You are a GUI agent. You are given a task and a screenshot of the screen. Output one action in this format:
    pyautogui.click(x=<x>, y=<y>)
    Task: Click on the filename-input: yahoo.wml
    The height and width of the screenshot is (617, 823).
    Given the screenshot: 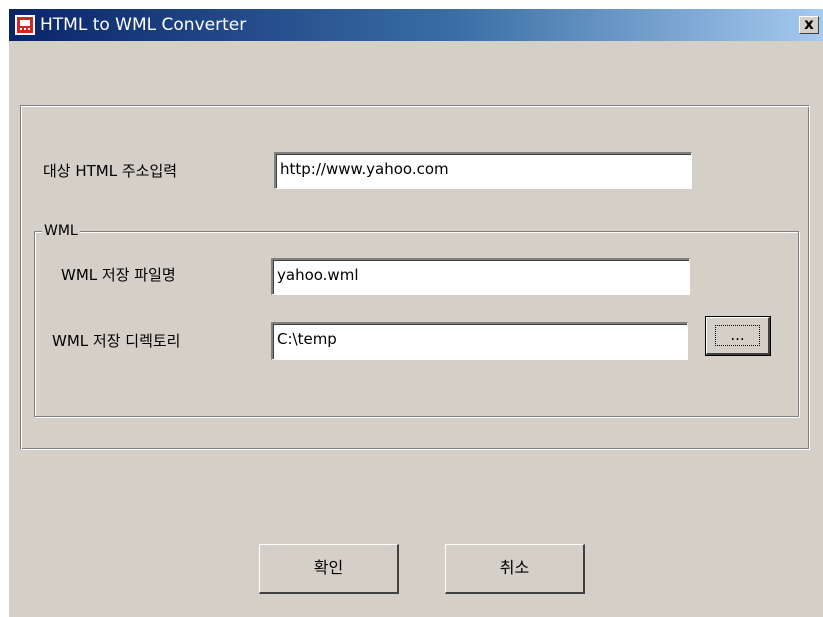 What is the action you would take?
    pyautogui.click(x=480, y=276)
    